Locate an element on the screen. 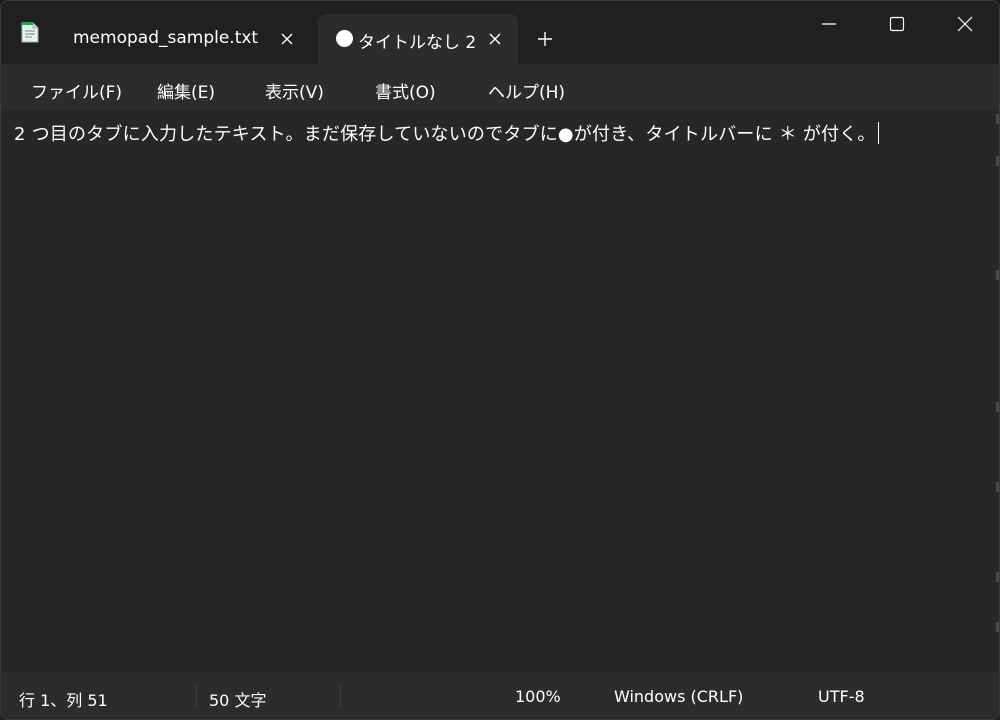  tab-untitled-2: タイトルなし 2 is located at coordinates (418, 39).